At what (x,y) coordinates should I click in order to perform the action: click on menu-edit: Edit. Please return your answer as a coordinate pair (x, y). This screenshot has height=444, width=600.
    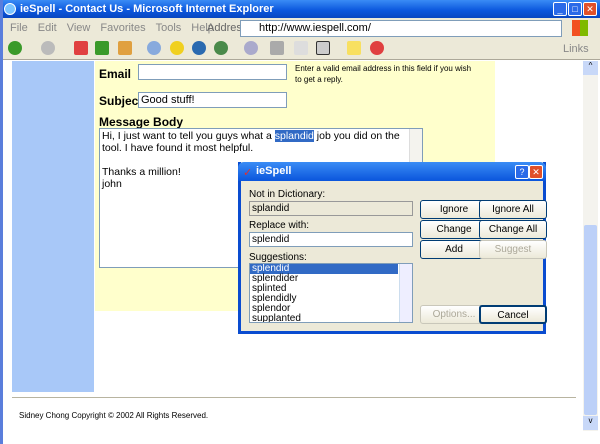
    Looking at the image, I should click on (47, 28).